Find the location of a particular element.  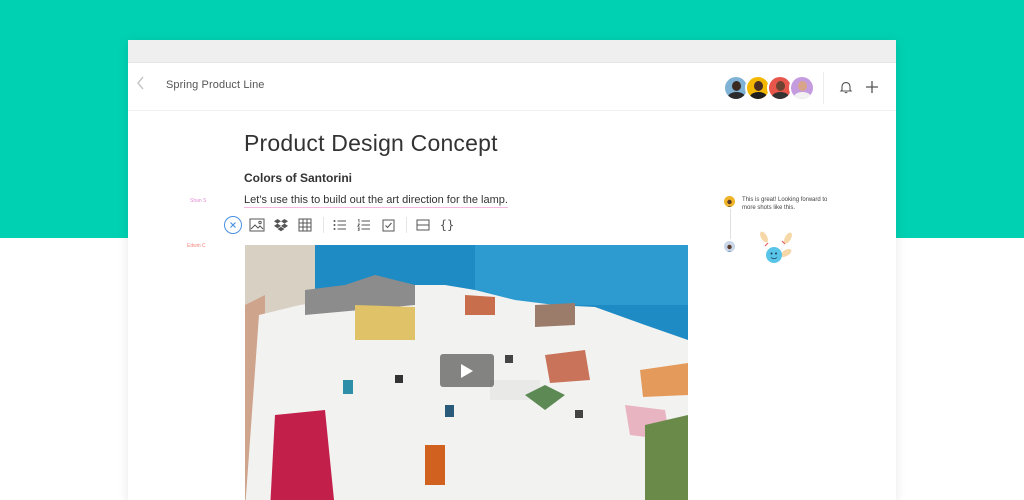

bulleted-list-button is located at coordinates (340, 225).